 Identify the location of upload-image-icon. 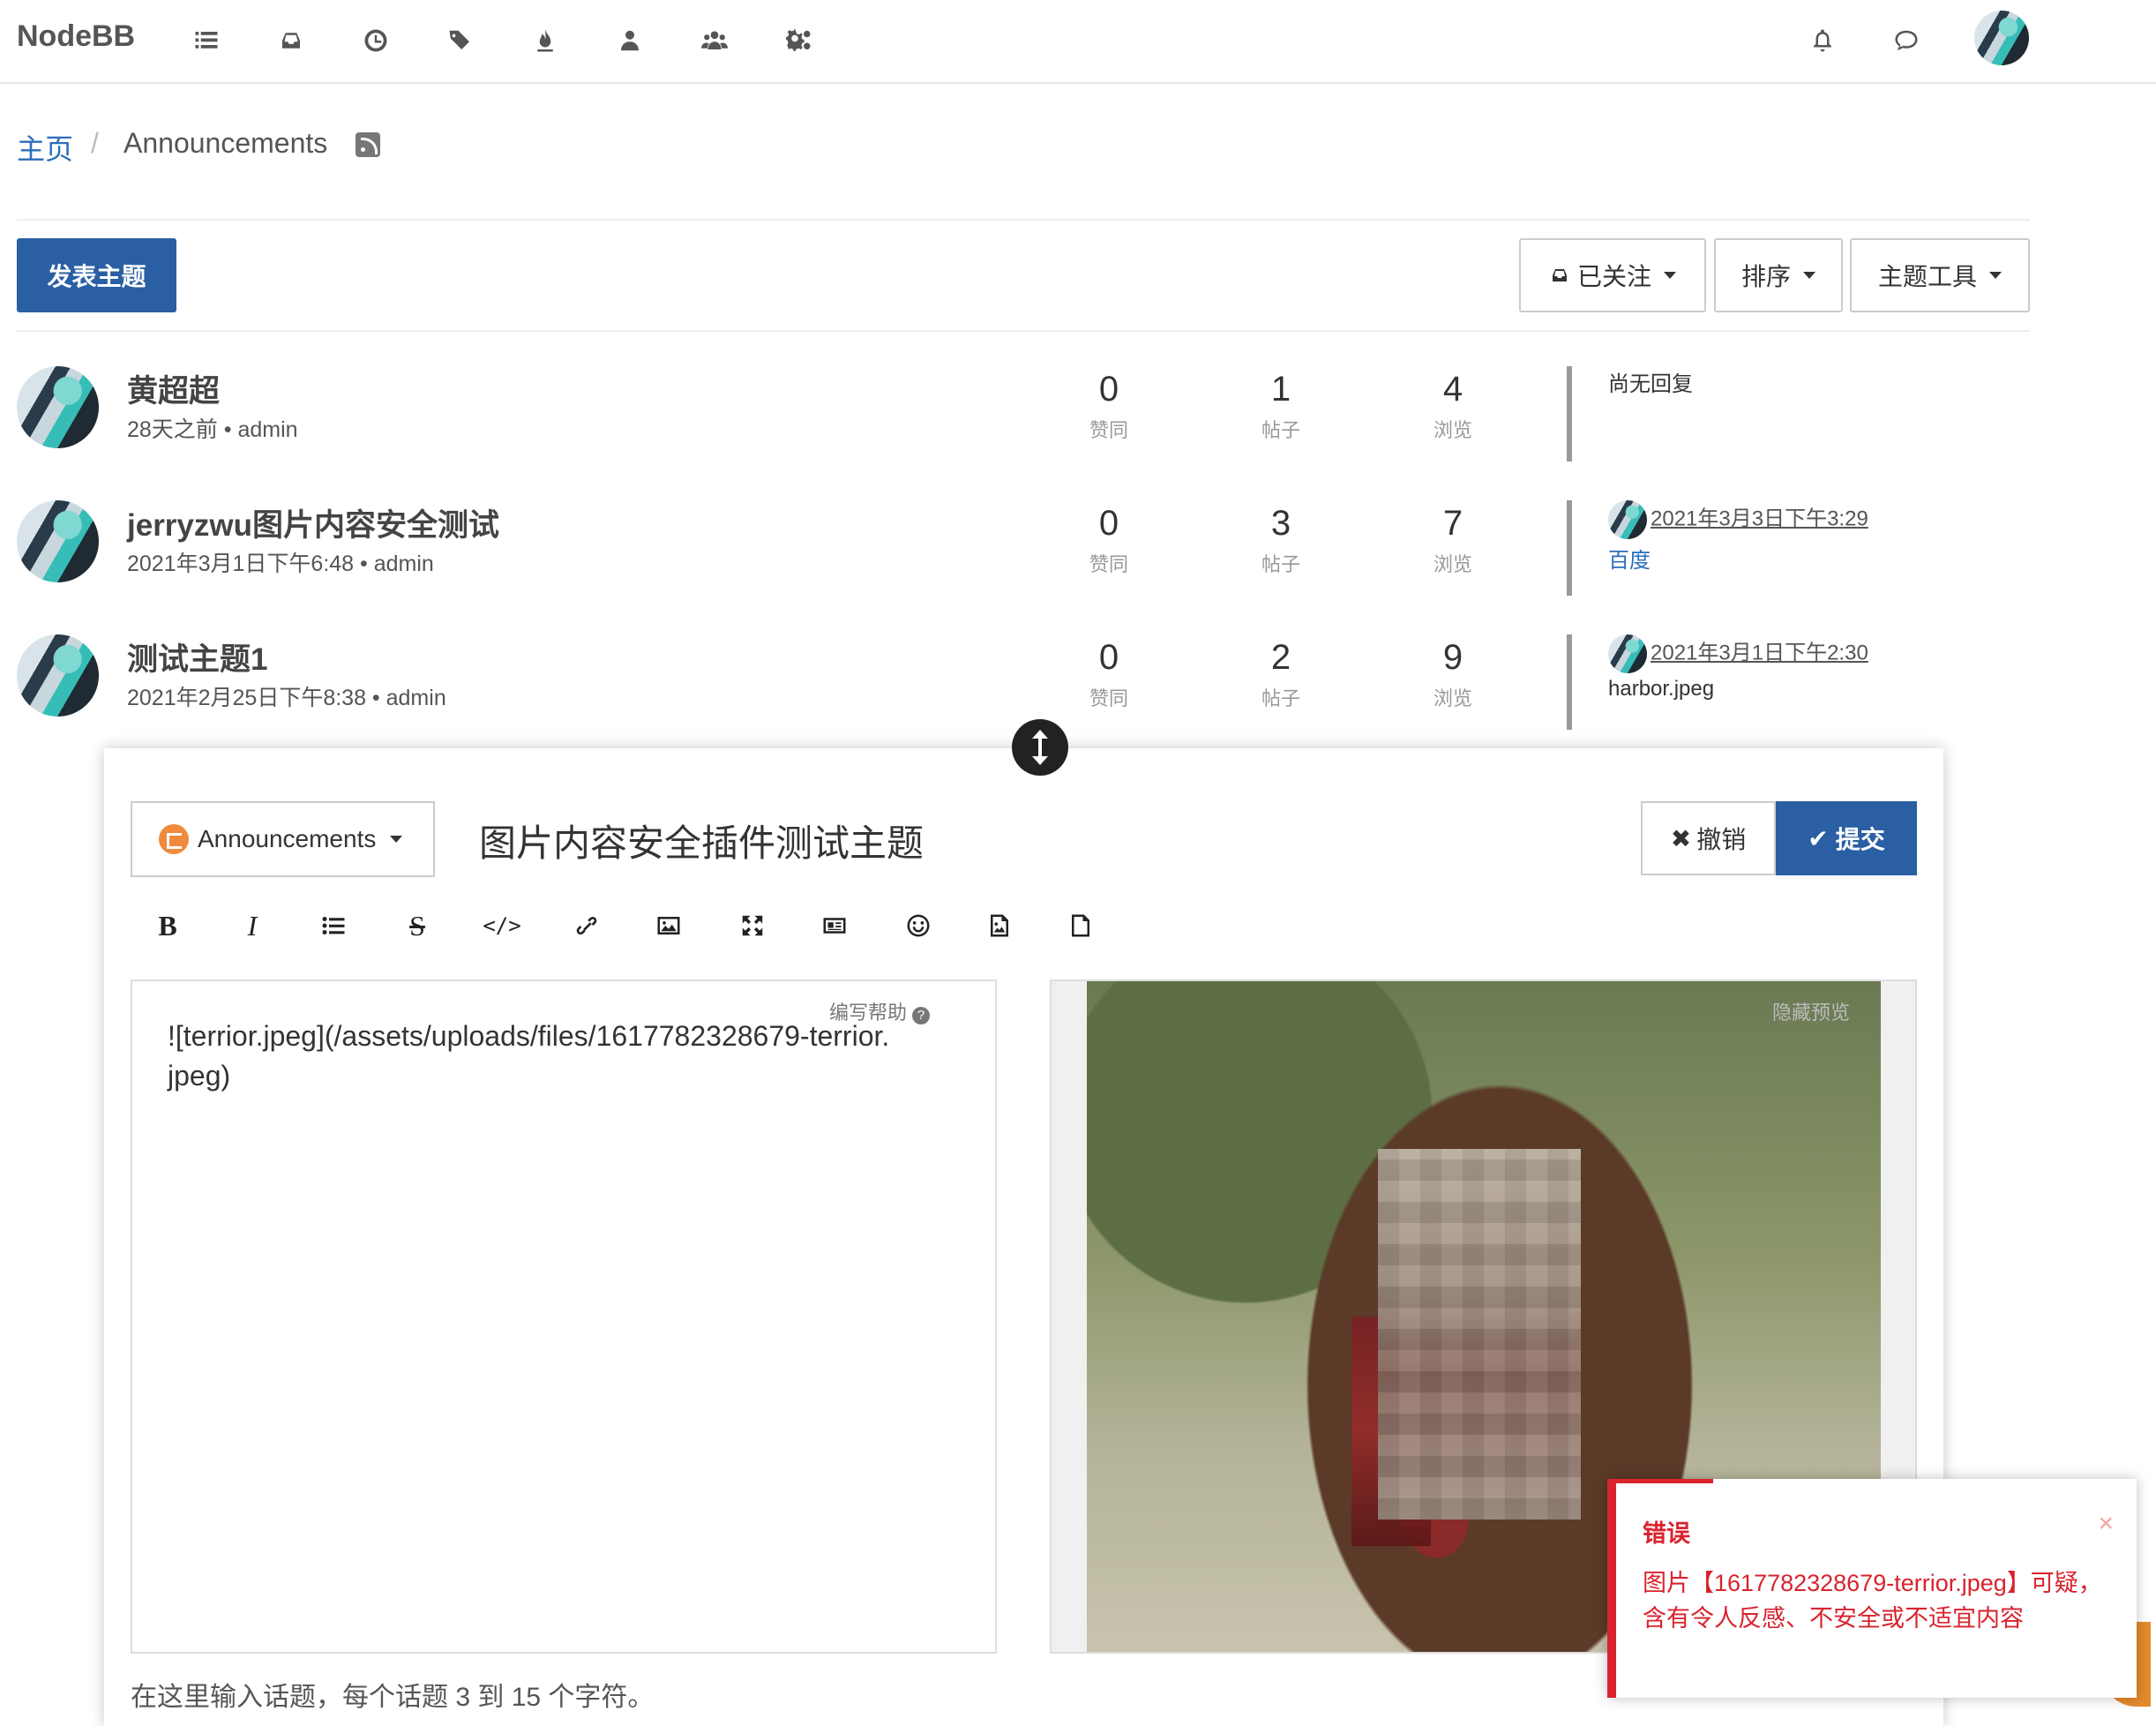
(1000, 926).